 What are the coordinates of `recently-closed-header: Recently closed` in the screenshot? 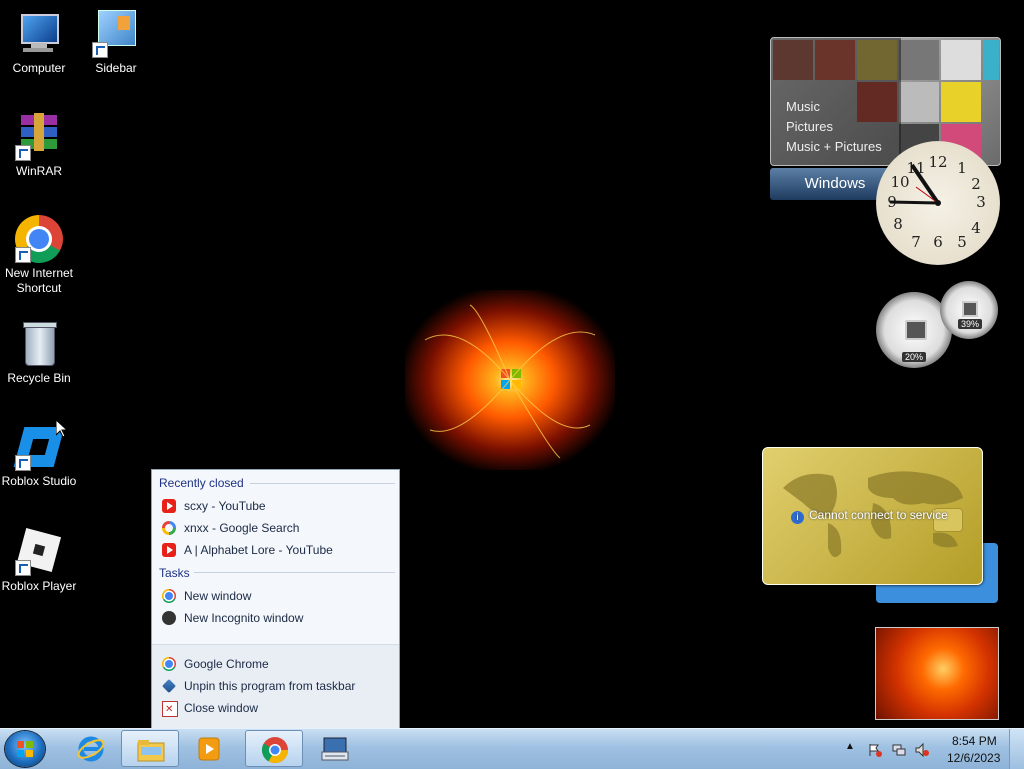 It's located at (201, 483).